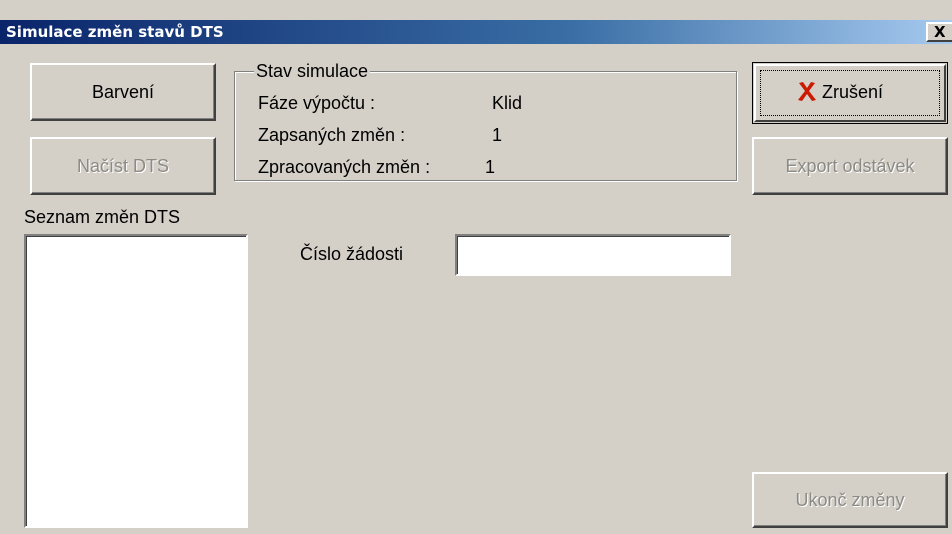 This screenshot has height=534, width=952. I want to click on changes-list, so click(136, 381).